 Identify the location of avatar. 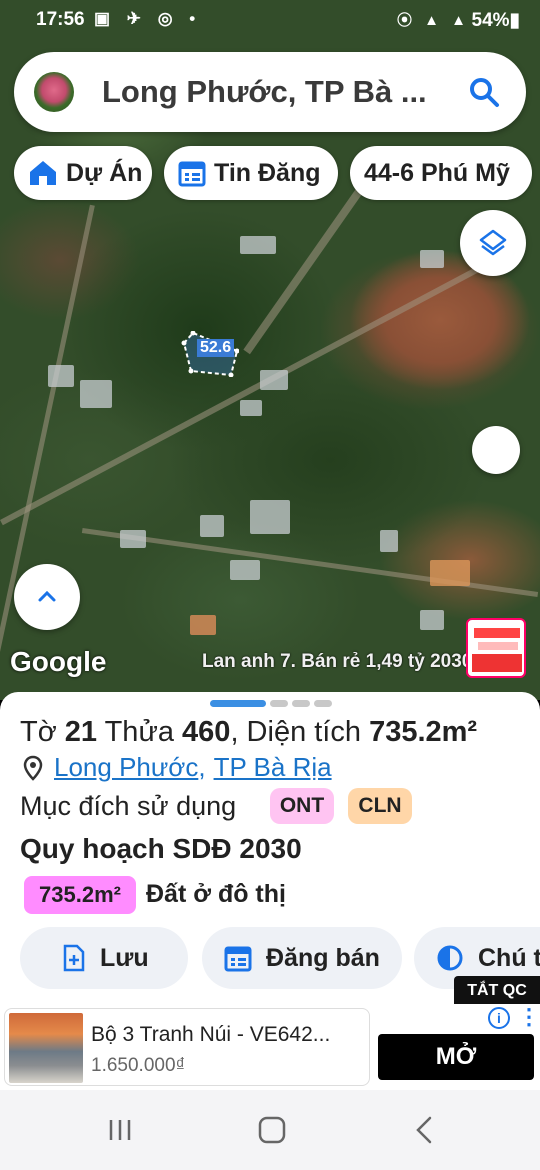
(54, 92).